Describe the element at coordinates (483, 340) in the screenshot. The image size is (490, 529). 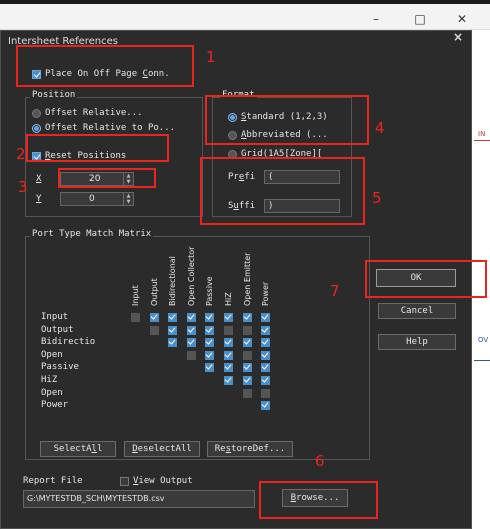
I see `background-link: OV` at that location.